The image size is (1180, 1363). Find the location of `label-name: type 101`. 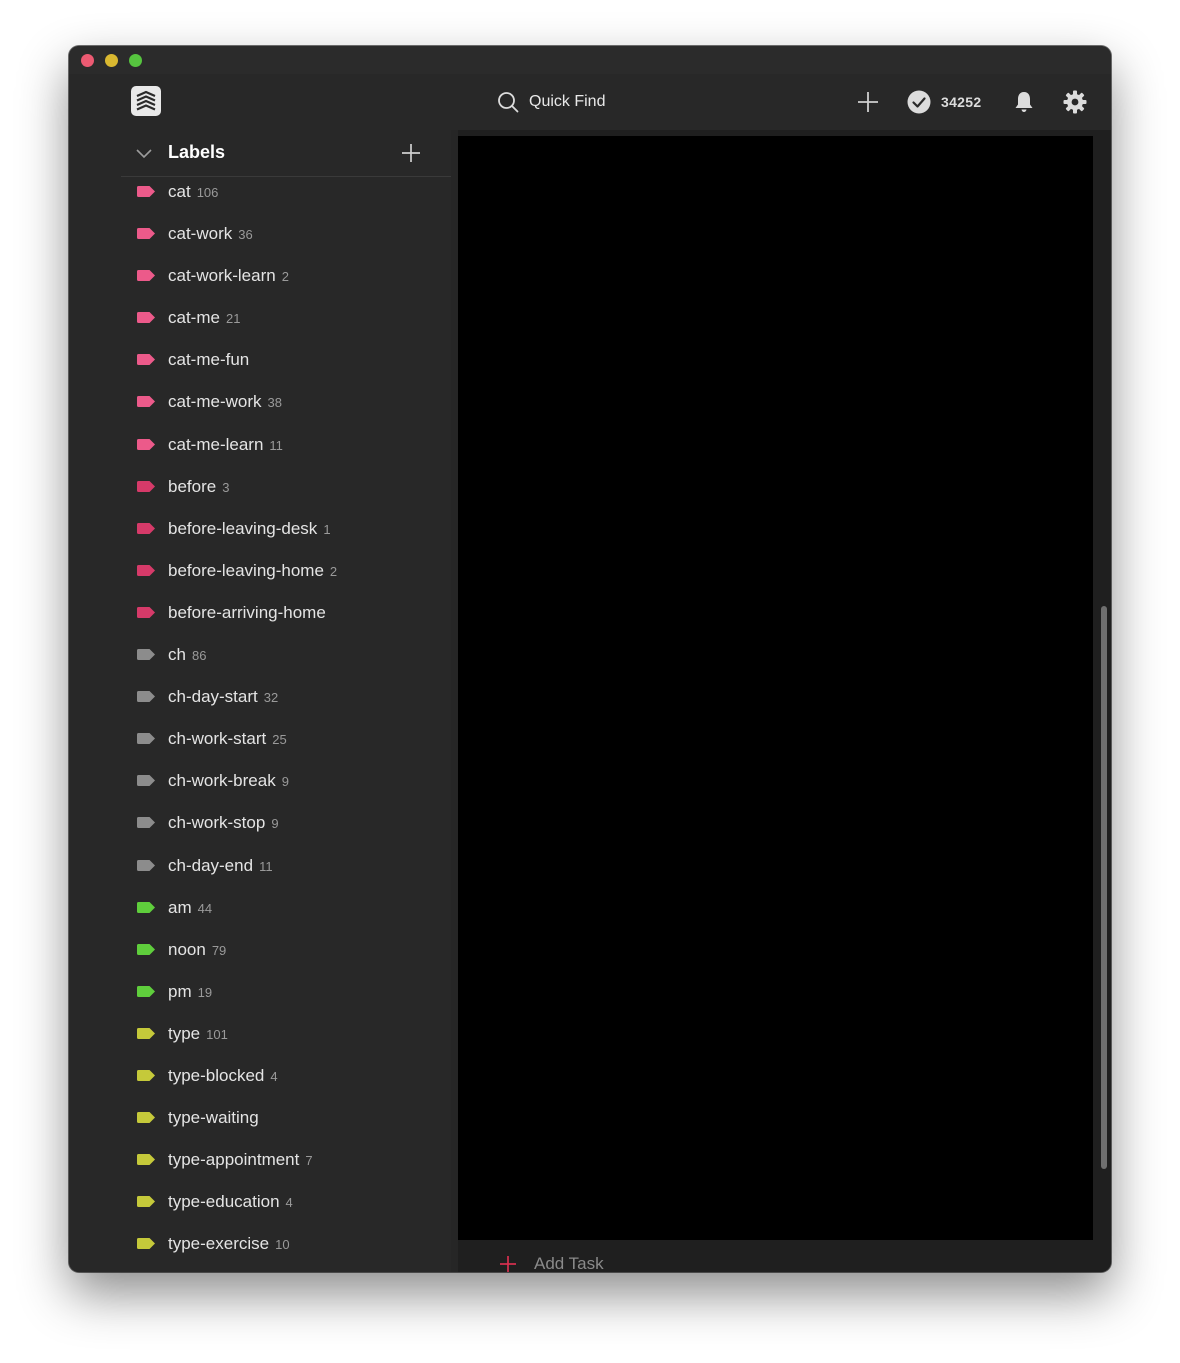

label-name: type 101 is located at coordinates (198, 1034).